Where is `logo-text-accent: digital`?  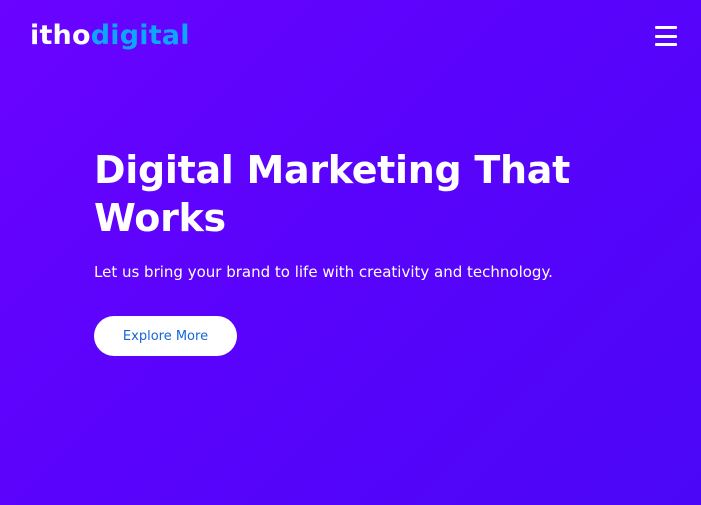 logo-text-accent: digital is located at coordinates (140, 35).